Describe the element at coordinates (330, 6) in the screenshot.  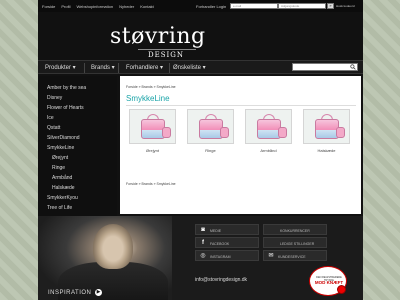
I see `login-button: »` at that location.